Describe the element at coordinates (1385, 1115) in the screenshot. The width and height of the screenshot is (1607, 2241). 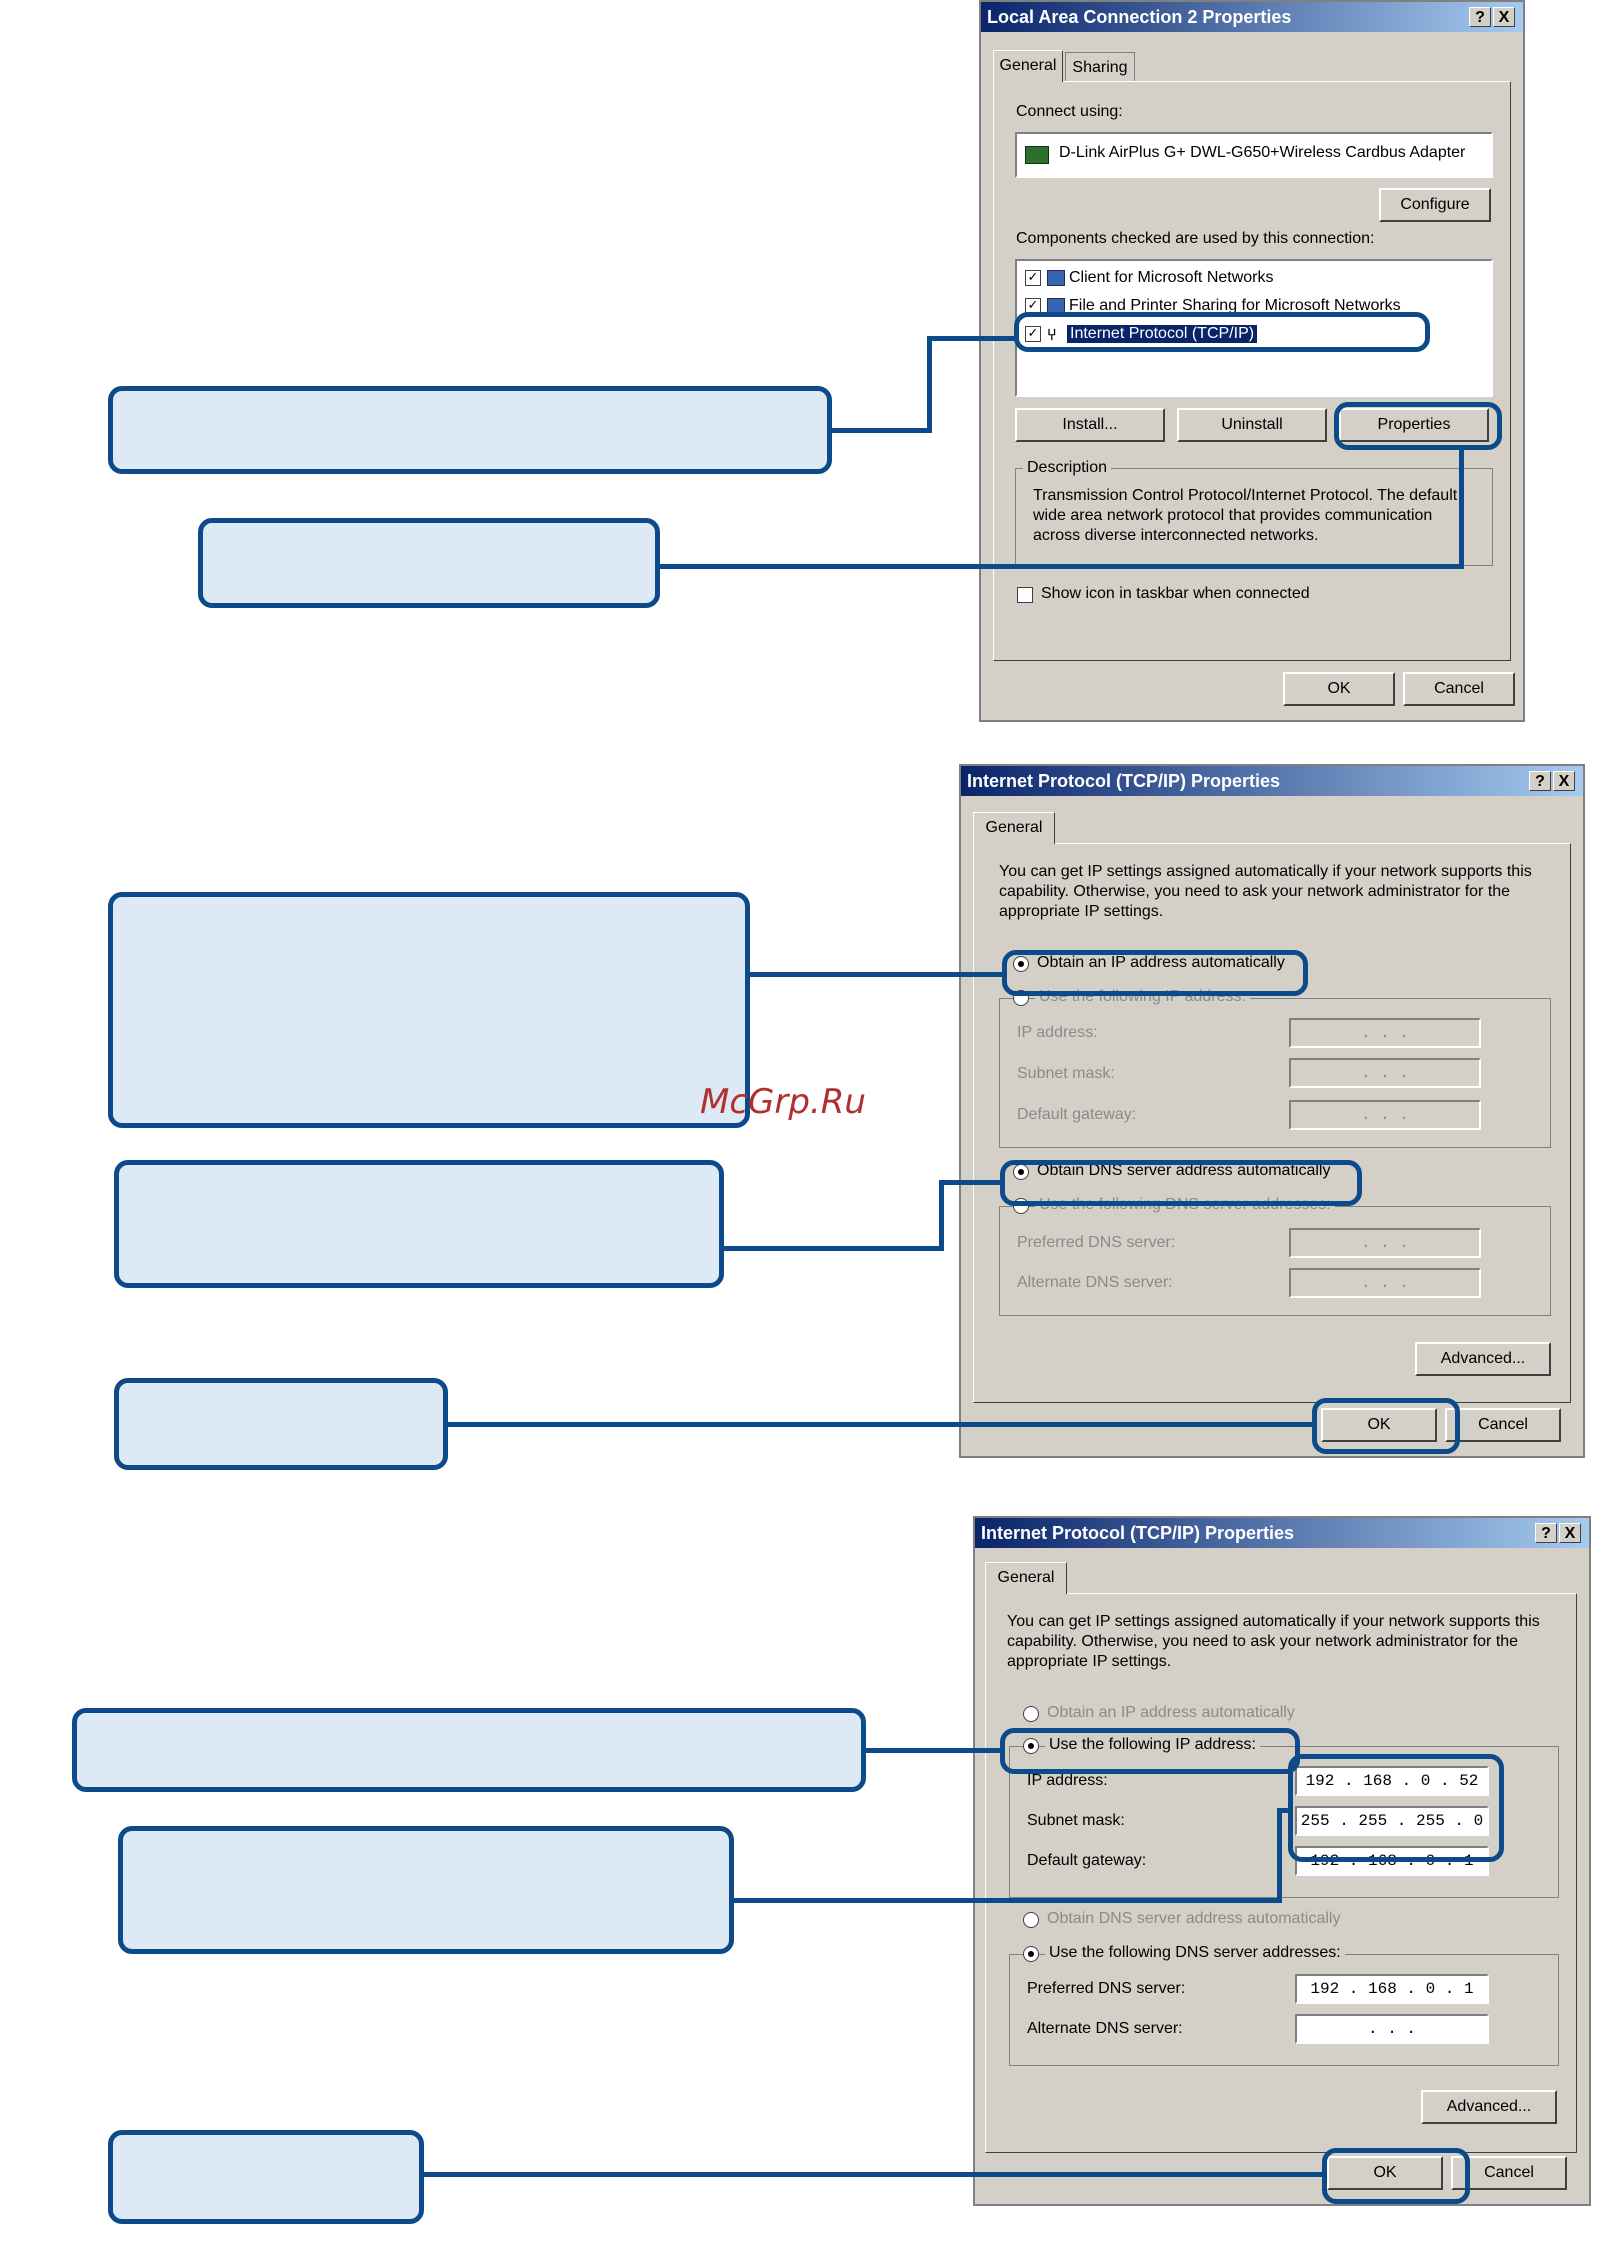
I see `default-gateway-field: . . .` at that location.